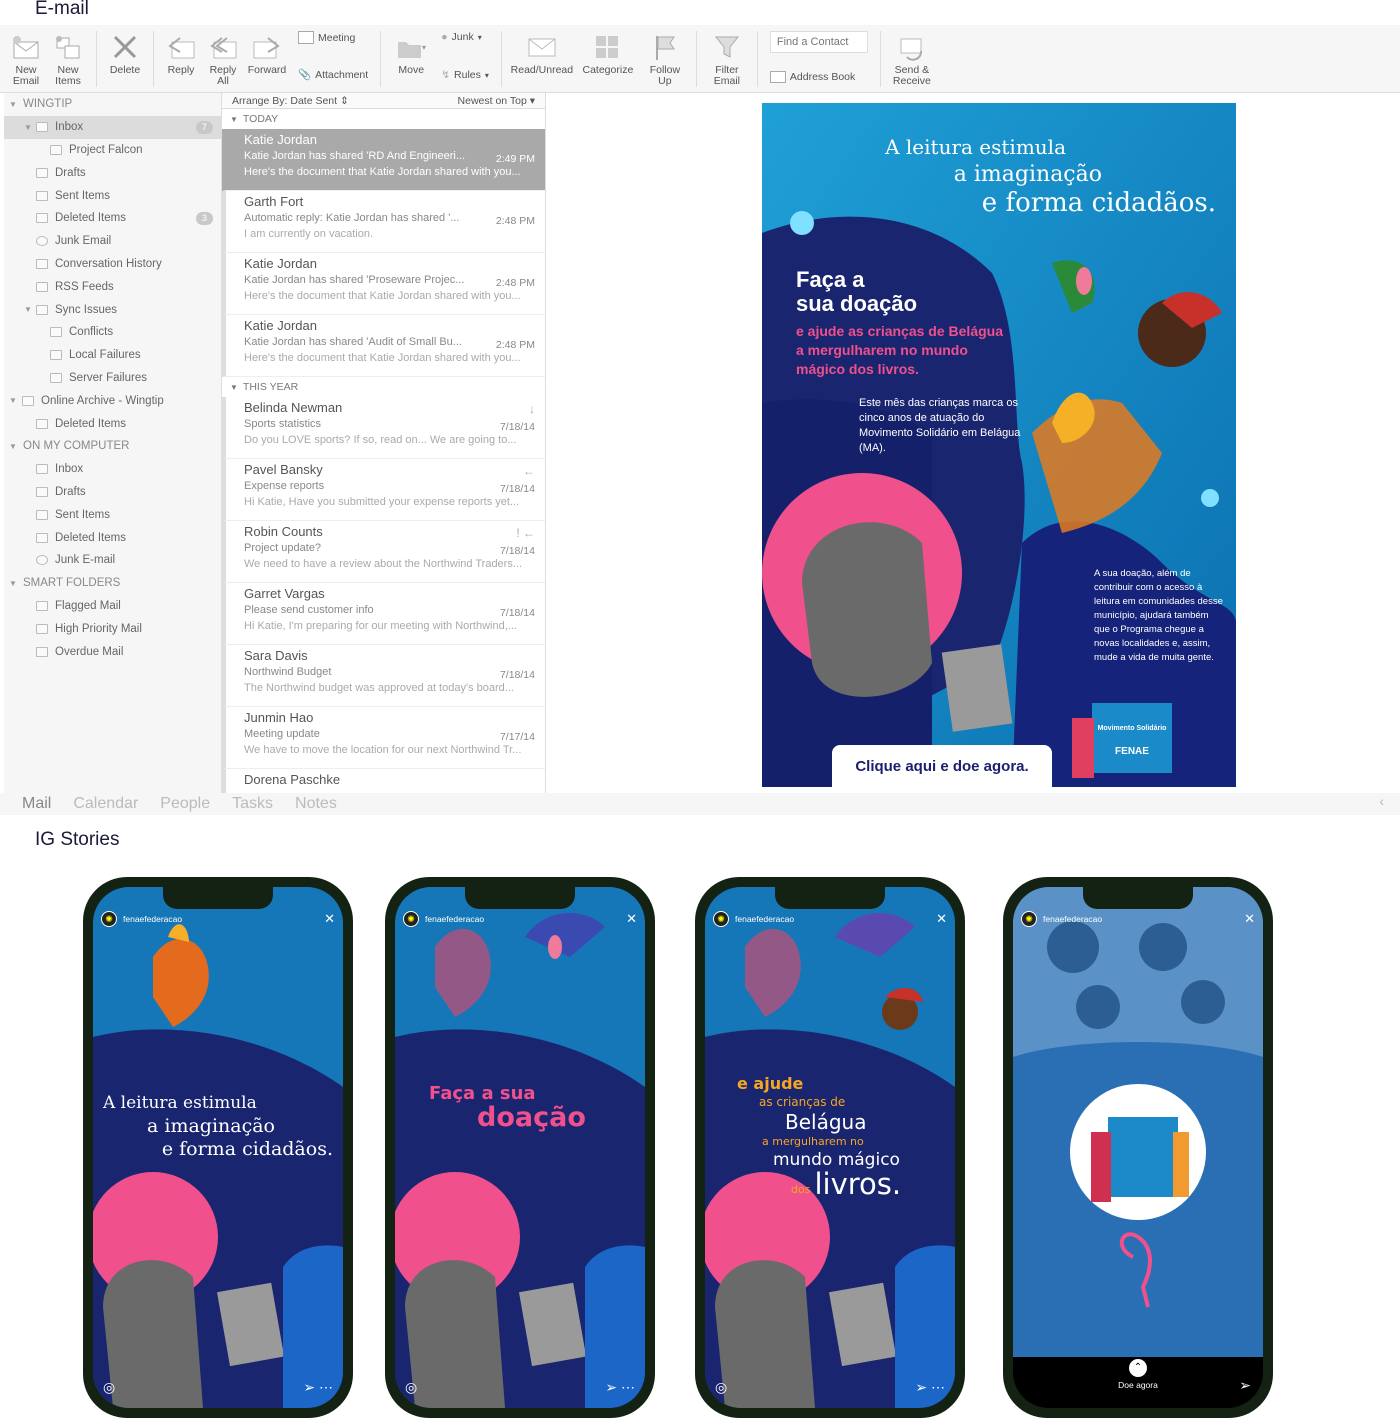 This screenshot has height=1420, width=1400. Describe the element at coordinates (112, 195) in the screenshot. I see `folder-sent: Sent Items` at that location.